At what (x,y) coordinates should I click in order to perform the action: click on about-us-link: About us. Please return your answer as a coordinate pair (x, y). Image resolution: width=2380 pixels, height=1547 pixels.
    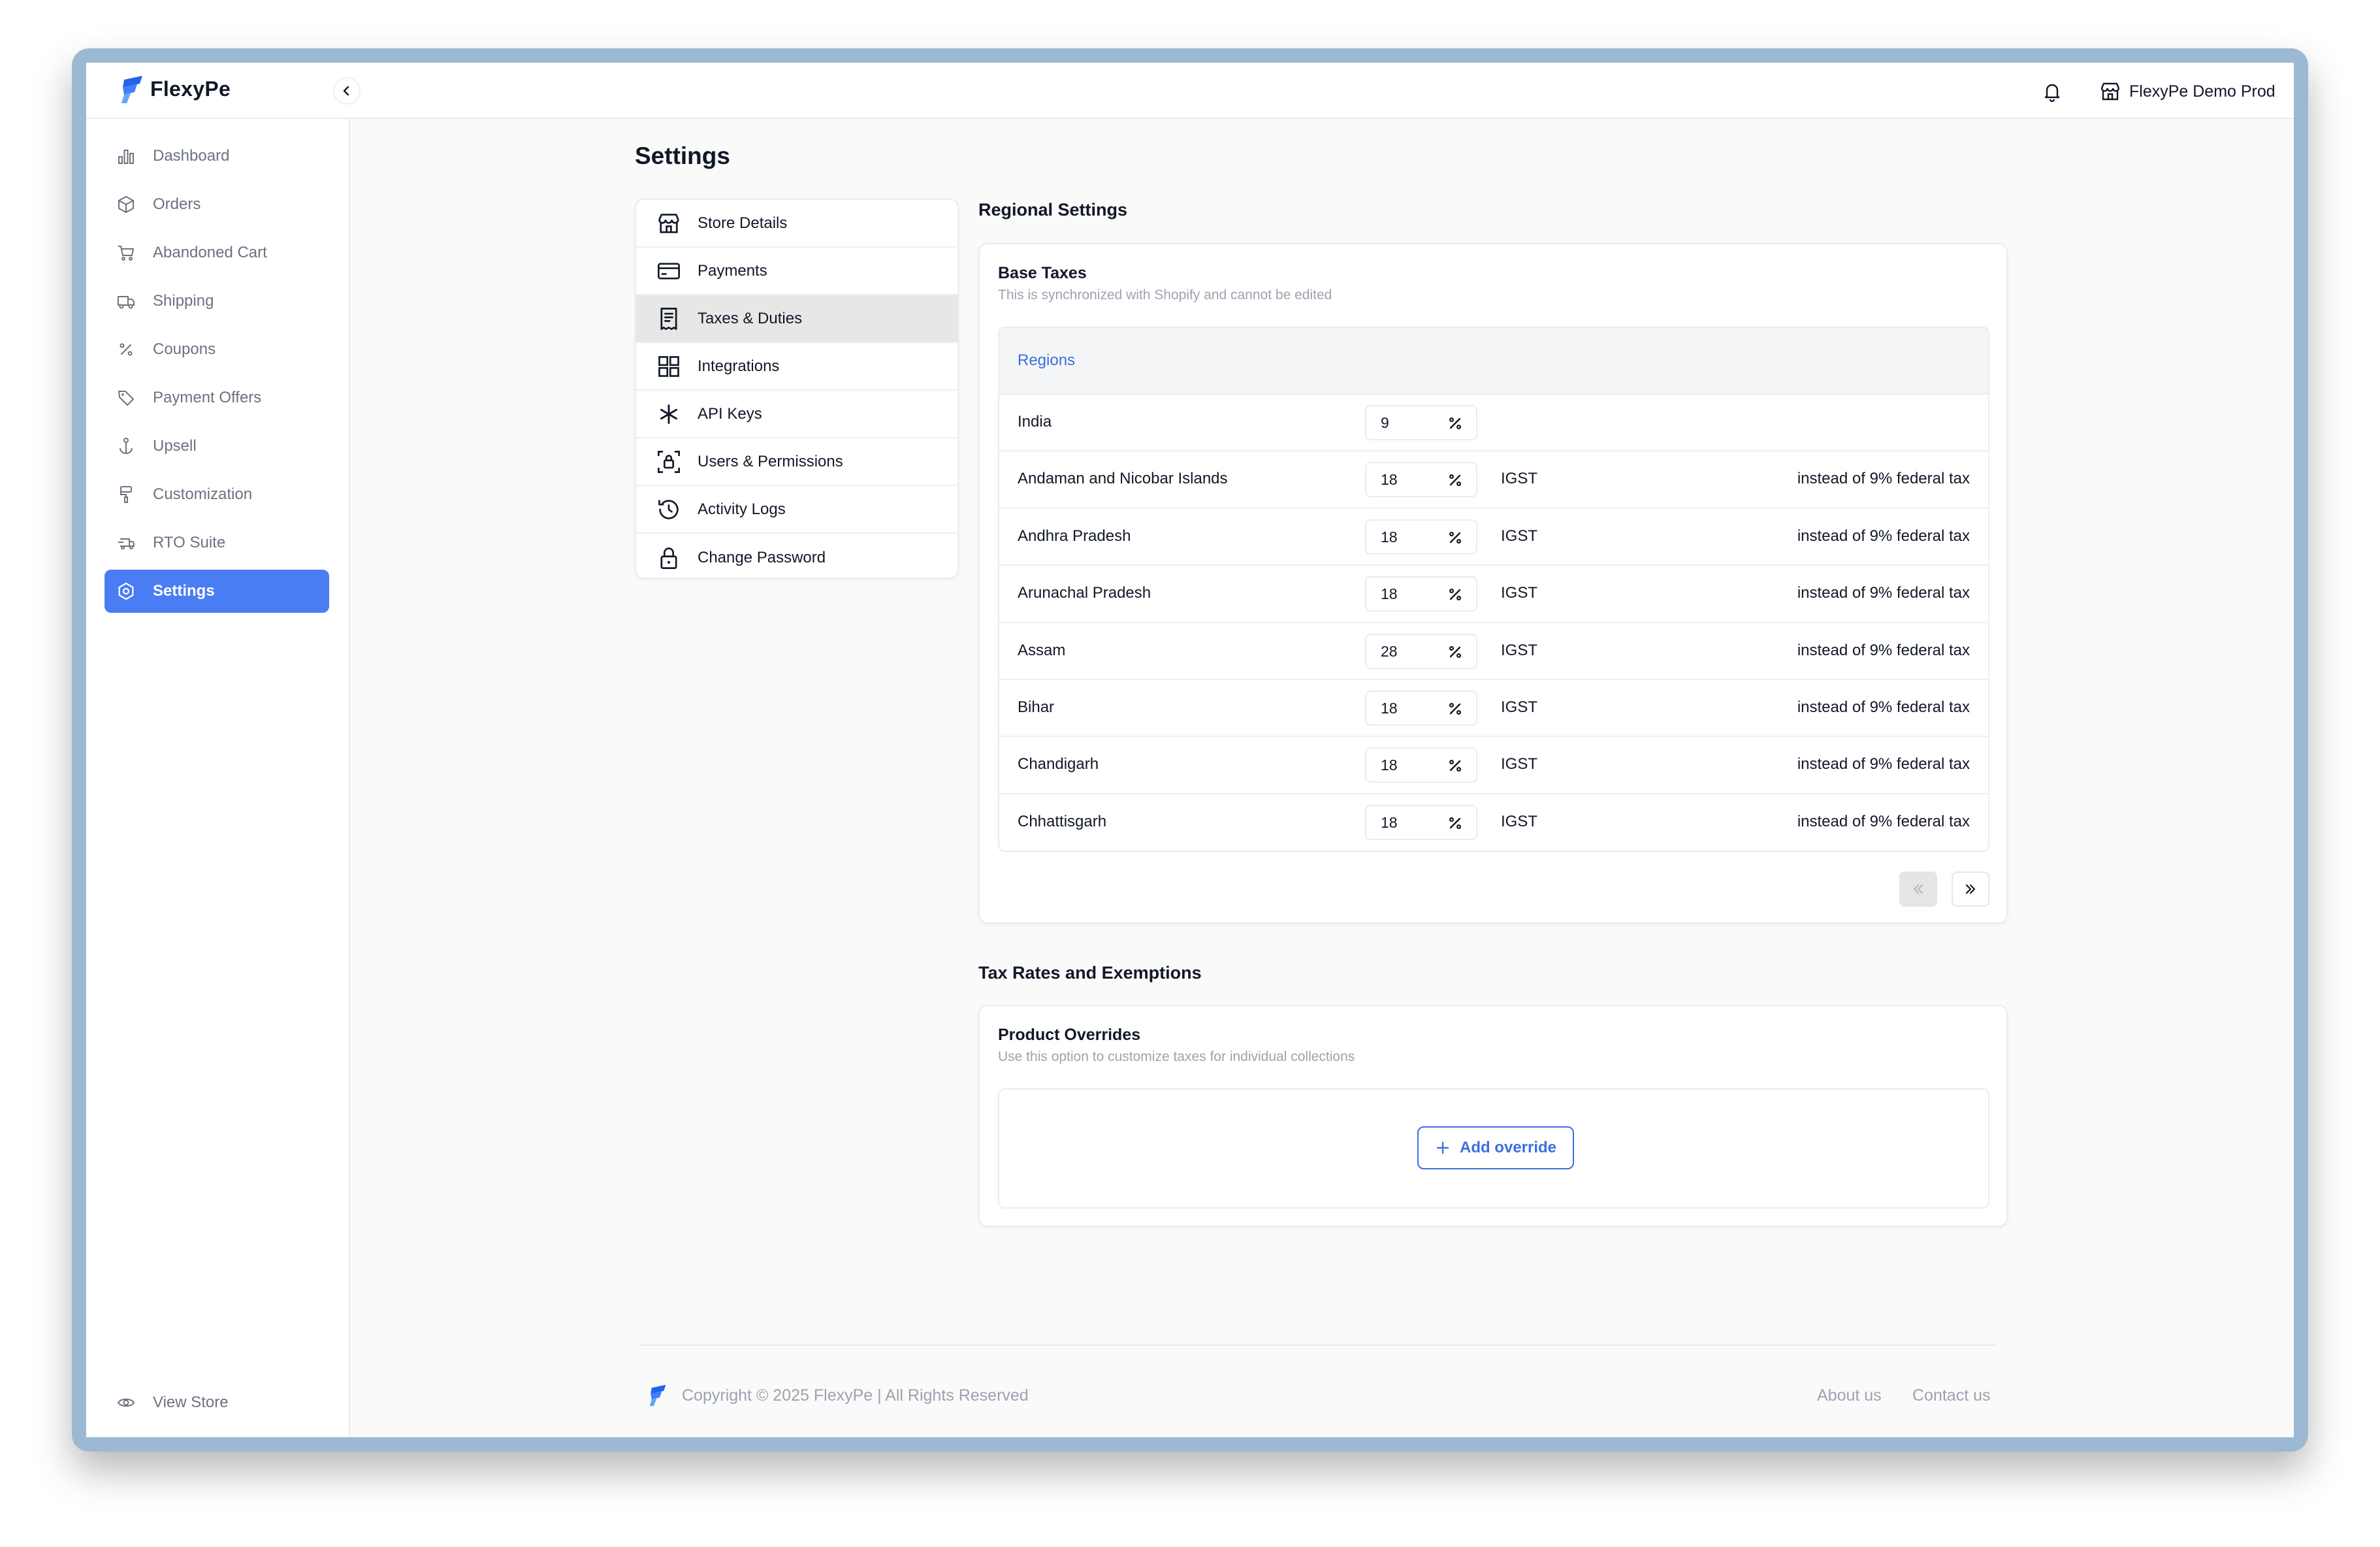
    Looking at the image, I should click on (1849, 1395).